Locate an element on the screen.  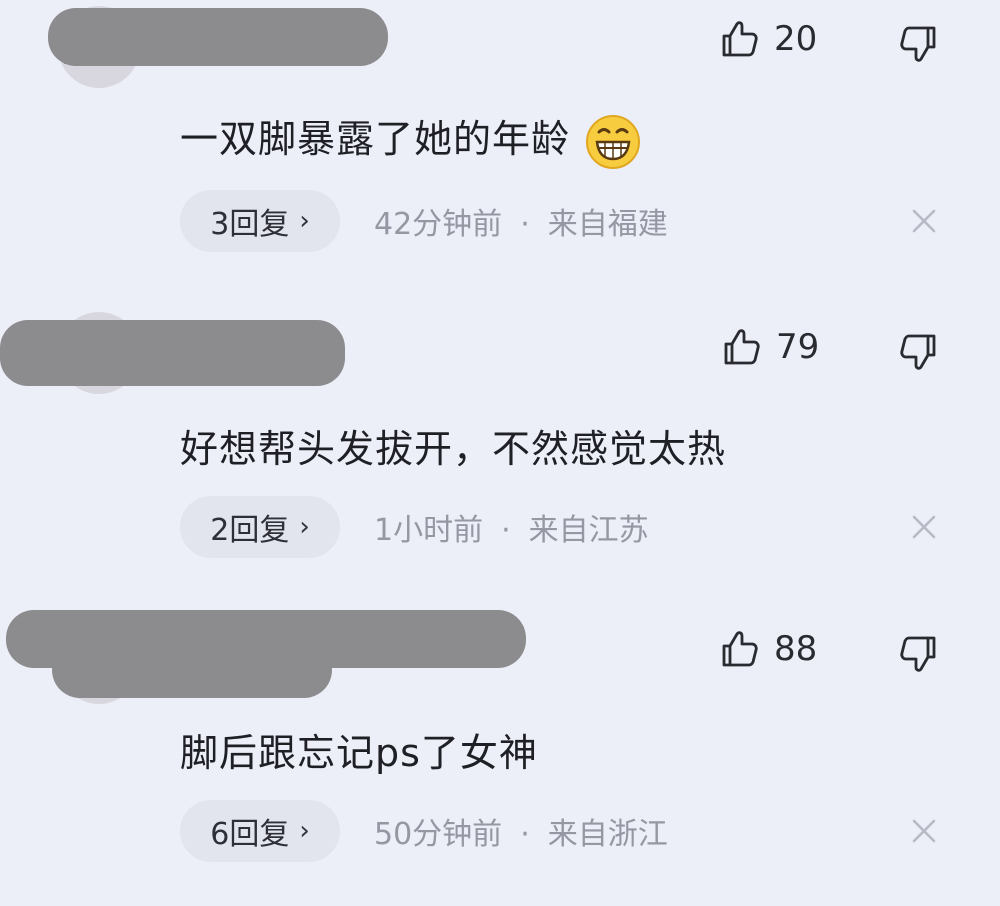
like-button: 20 is located at coordinates (767, 39).